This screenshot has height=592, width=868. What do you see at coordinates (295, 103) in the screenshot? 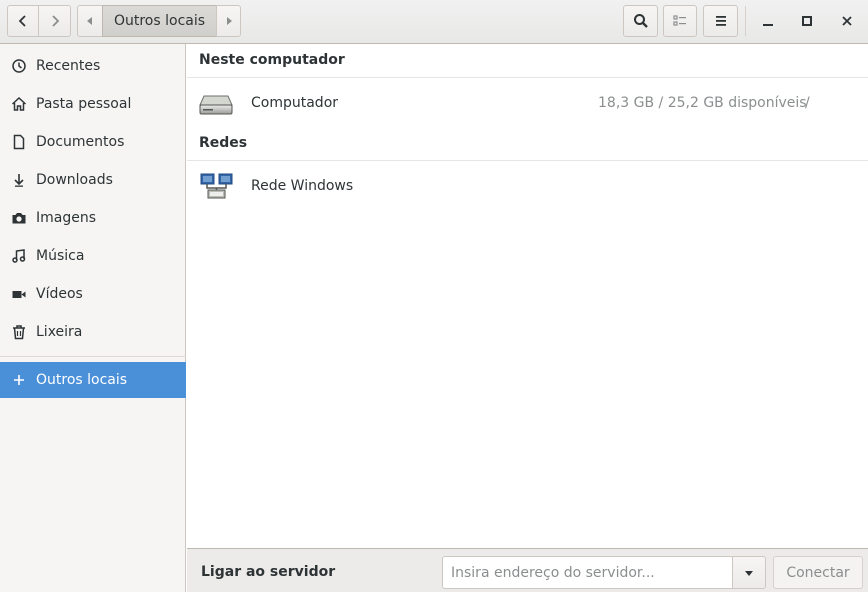
I see `computer-label: Computador` at bounding box center [295, 103].